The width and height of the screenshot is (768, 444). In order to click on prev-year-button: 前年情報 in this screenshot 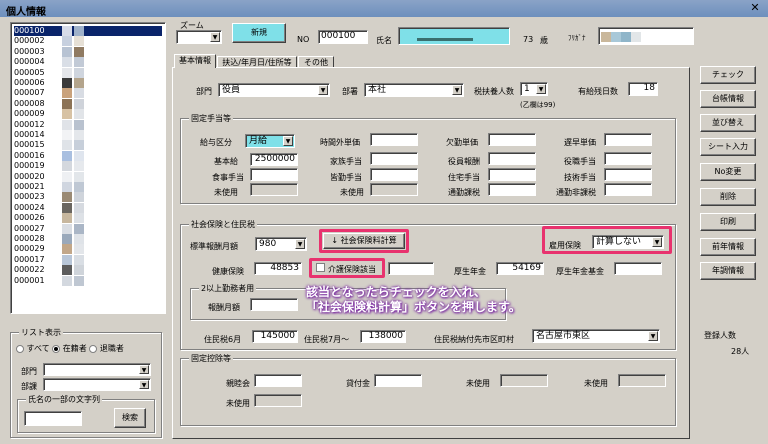, I will do `click(728, 247)`.